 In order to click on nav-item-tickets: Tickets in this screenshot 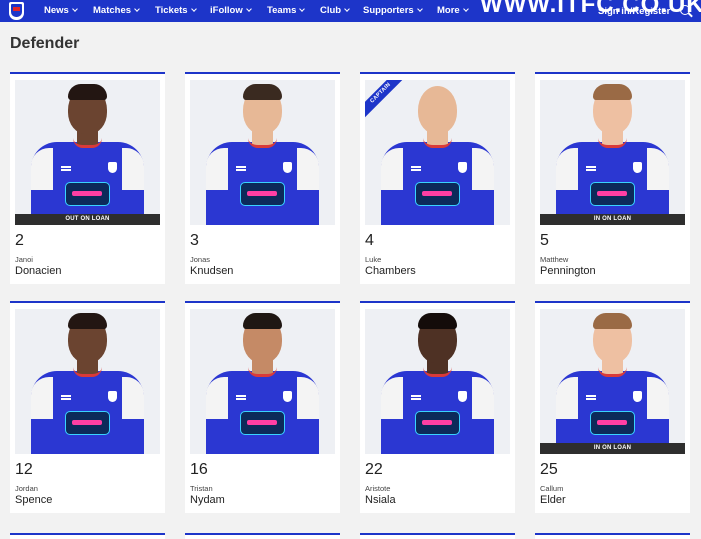, I will do `click(176, 10)`.